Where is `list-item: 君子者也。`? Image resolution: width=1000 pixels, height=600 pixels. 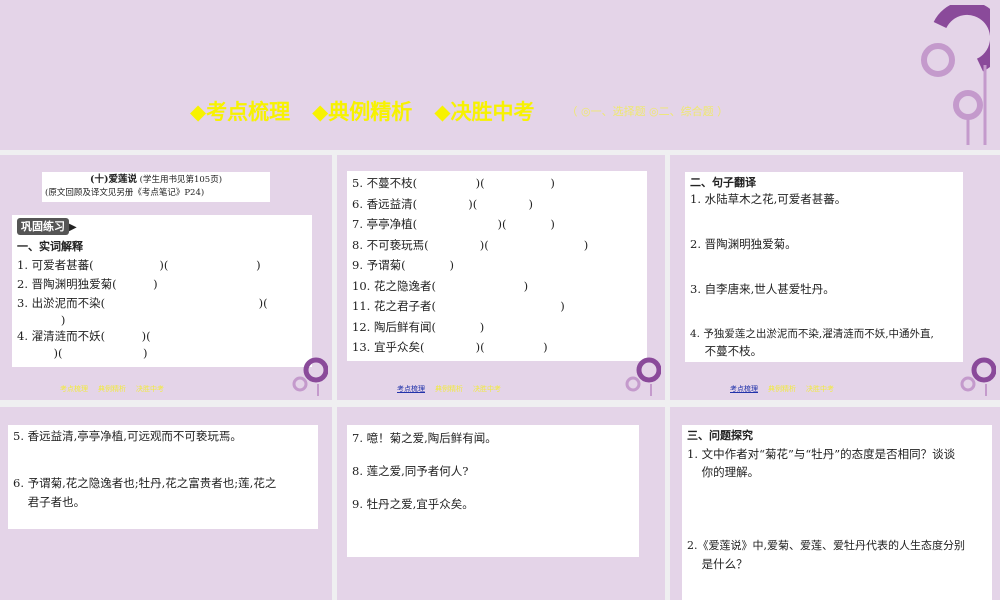
list-item: 君子者也。 is located at coordinates (49, 502).